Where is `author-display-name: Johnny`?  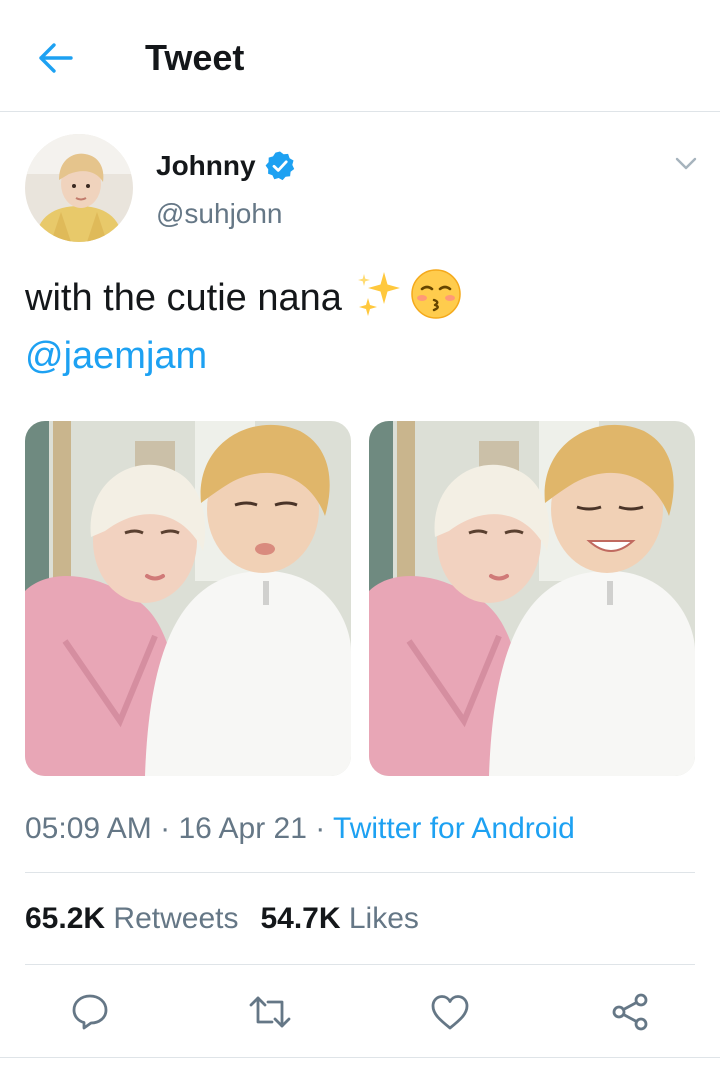 author-display-name: Johnny is located at coordinates (206, 166).